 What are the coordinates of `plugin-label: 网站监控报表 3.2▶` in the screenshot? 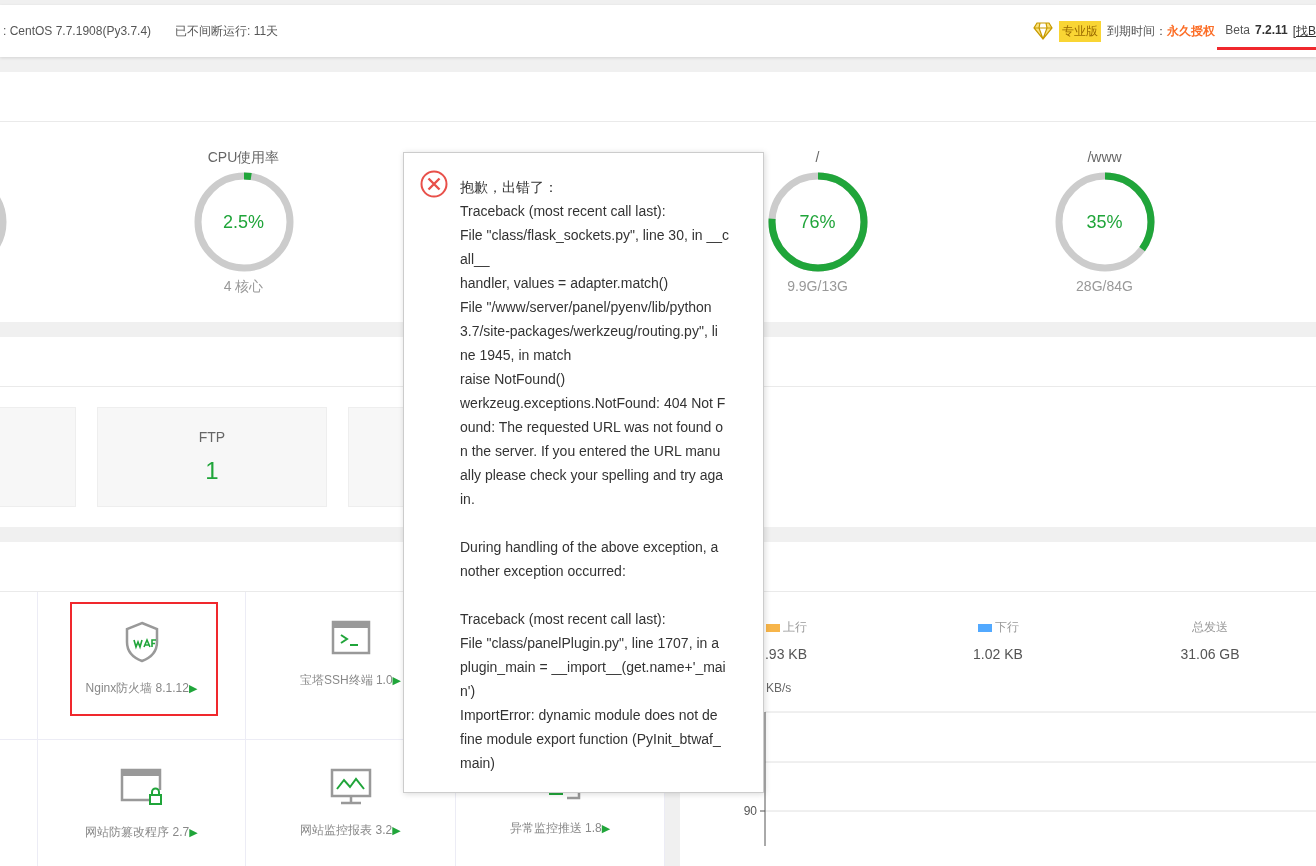 It's located at (350, 830).